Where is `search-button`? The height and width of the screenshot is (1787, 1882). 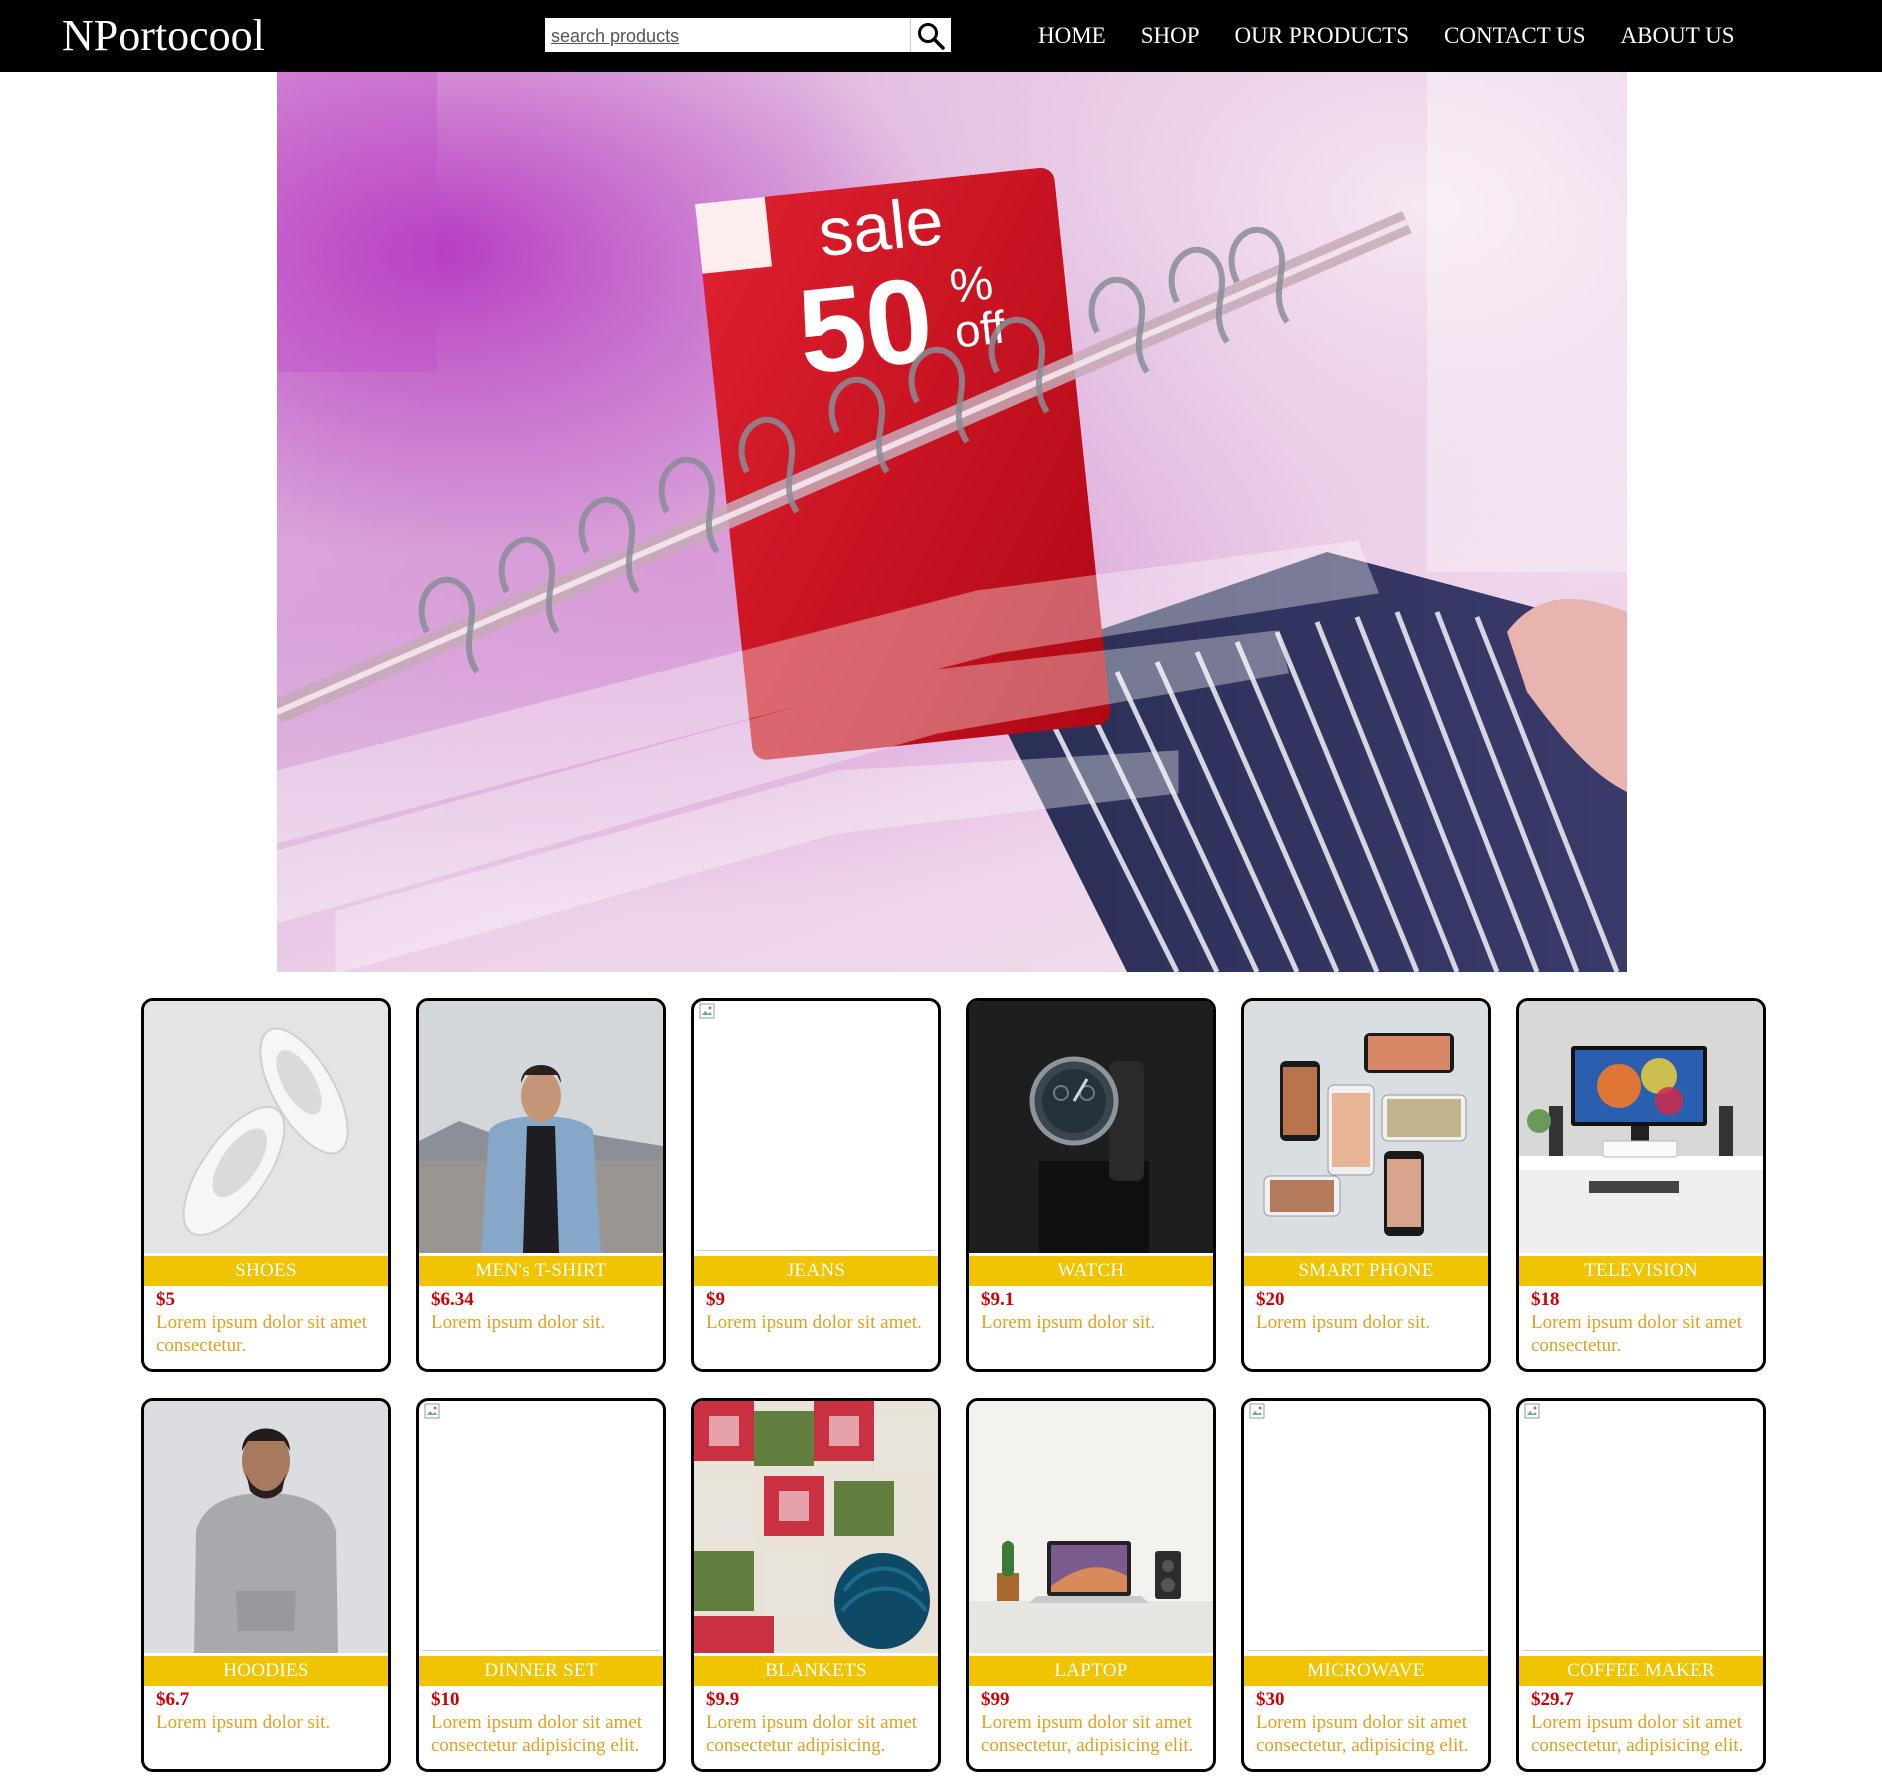 search-button is located at coordinates (930, 35).